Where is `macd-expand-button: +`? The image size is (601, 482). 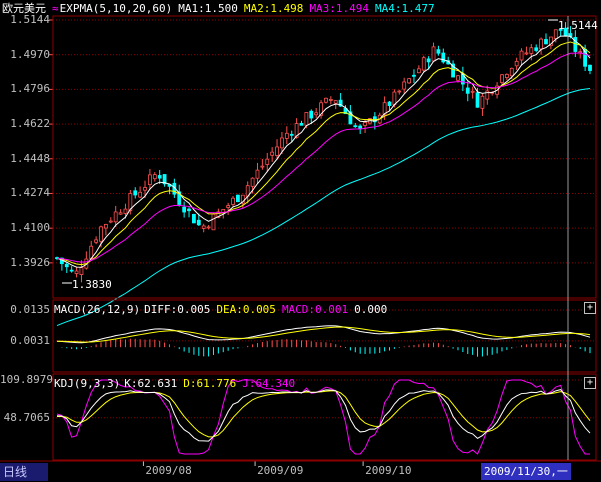
macd-expand-button: + is located at coordinates (590, 308).